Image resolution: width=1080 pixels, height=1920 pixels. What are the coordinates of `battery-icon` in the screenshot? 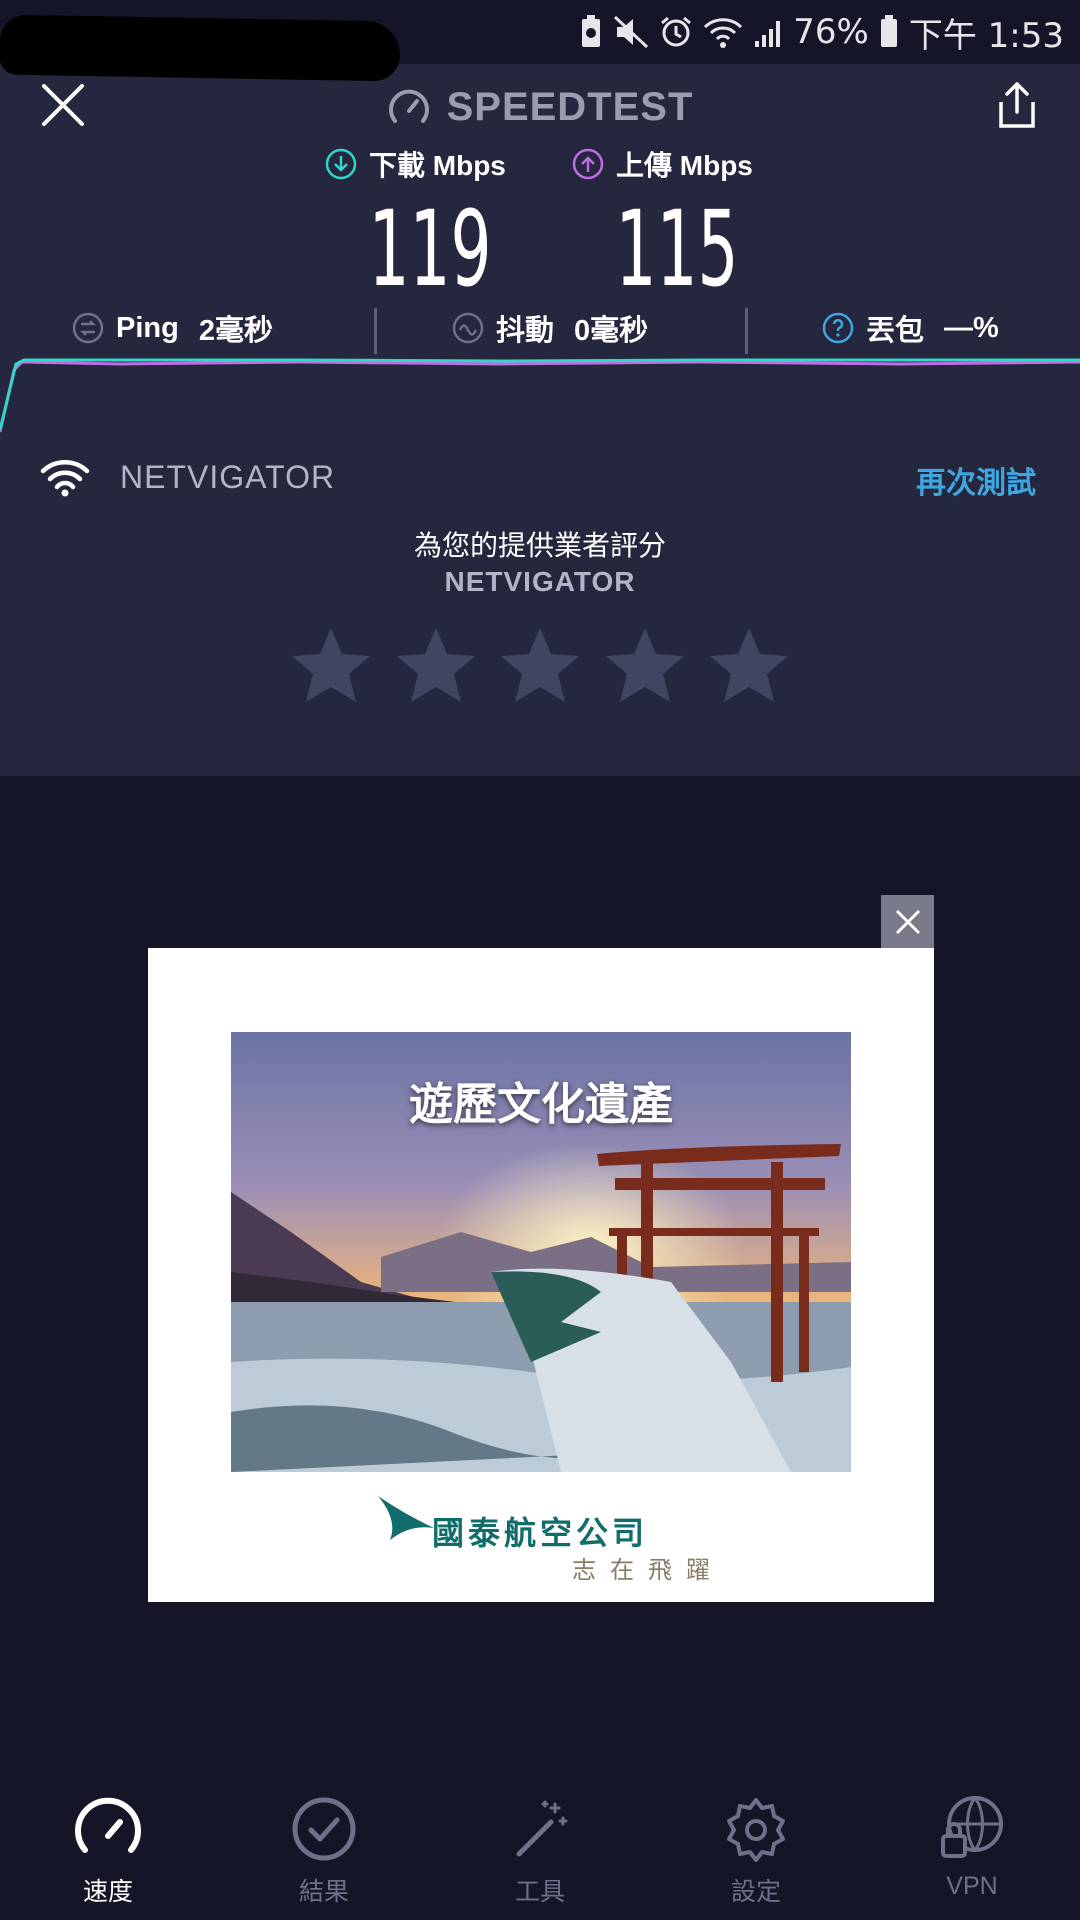 It's located at (888, 31).